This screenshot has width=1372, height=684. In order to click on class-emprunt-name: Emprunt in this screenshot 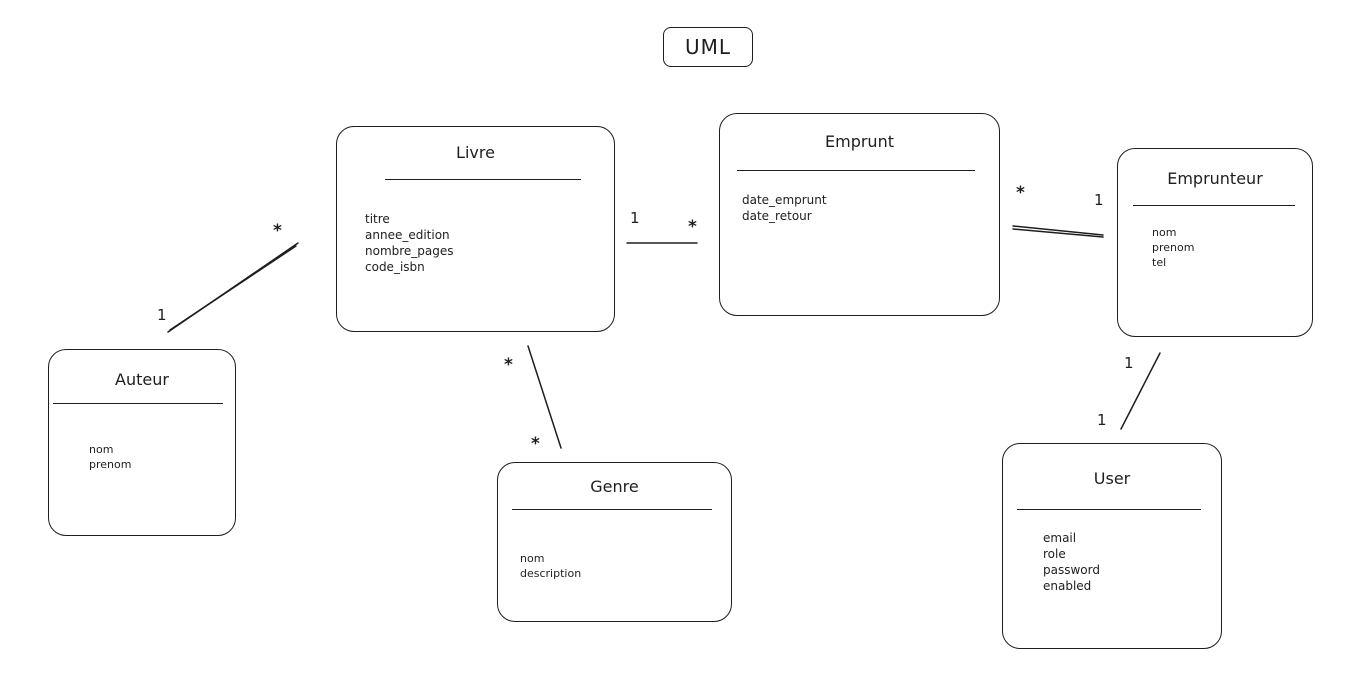, I will do `click(859, 141)`.